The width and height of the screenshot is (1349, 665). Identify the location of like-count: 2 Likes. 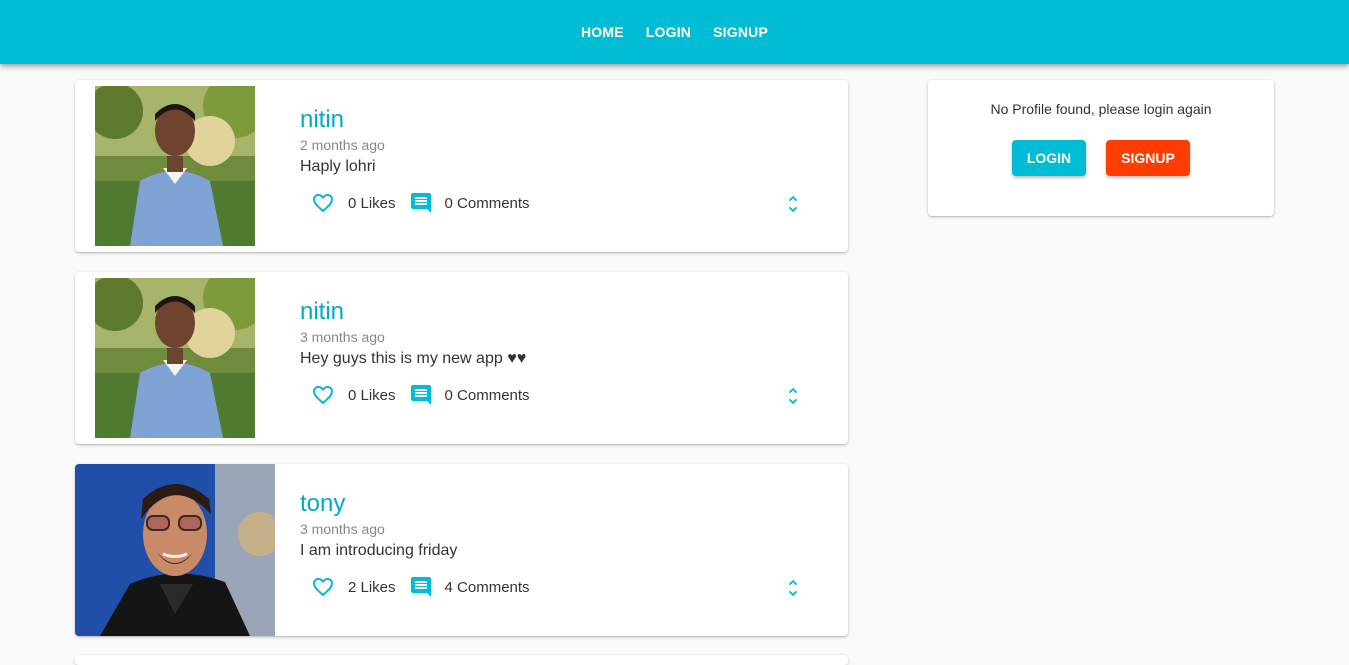
(372, 587).